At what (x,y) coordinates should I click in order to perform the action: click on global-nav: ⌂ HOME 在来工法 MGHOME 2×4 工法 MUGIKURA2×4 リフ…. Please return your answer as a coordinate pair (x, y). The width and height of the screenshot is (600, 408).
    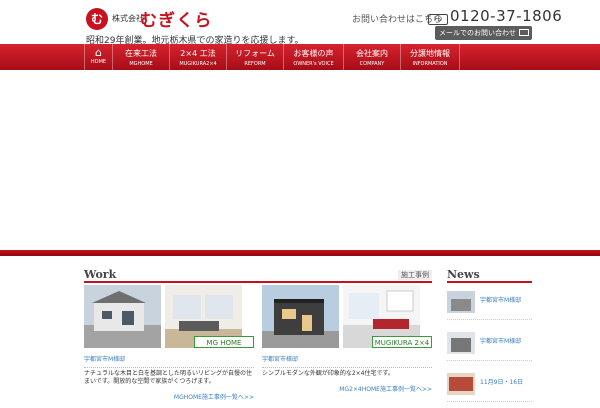
    Looking at the image, I should click on (300, 57).